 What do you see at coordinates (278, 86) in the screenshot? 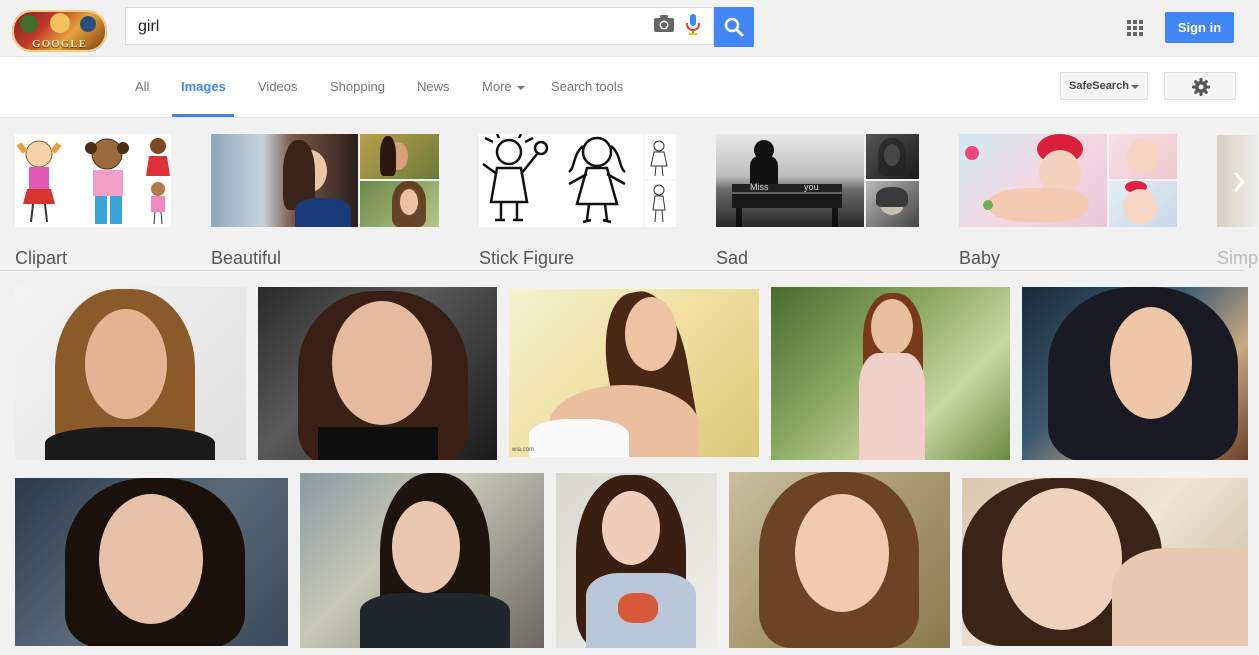
I see `tab-videos: Videos` at bounding box center [278, 86].